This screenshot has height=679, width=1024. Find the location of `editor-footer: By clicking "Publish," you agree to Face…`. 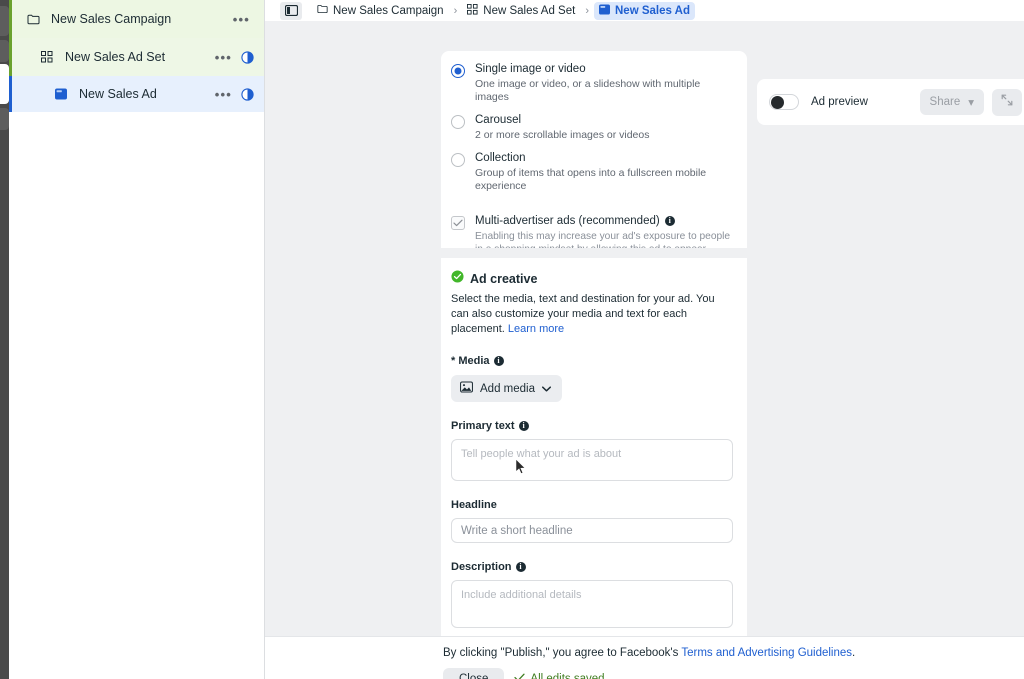

editor-footer: By clicking "Publish," you agree to Face… is located at coordinates (644, 657).